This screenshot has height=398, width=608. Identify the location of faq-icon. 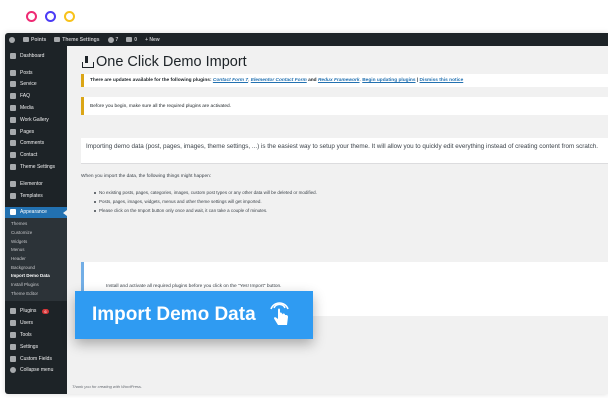
(13, 96).